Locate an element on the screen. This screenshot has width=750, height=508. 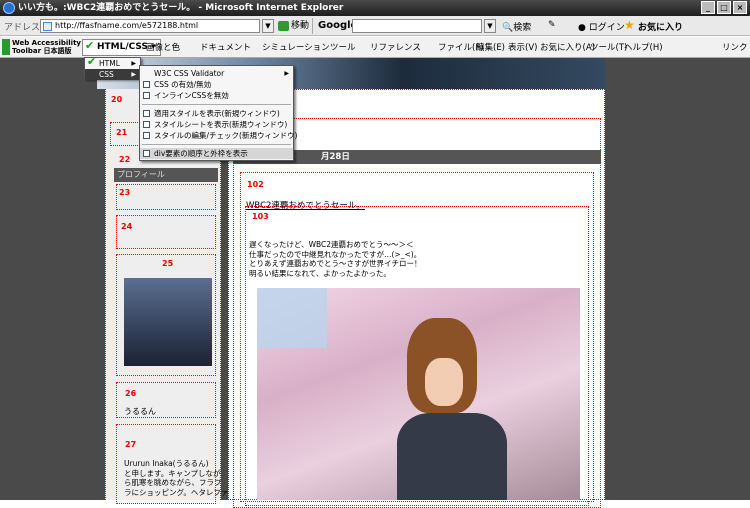
address-dropdown-button: ▼ is located at coordinates (268, 26).